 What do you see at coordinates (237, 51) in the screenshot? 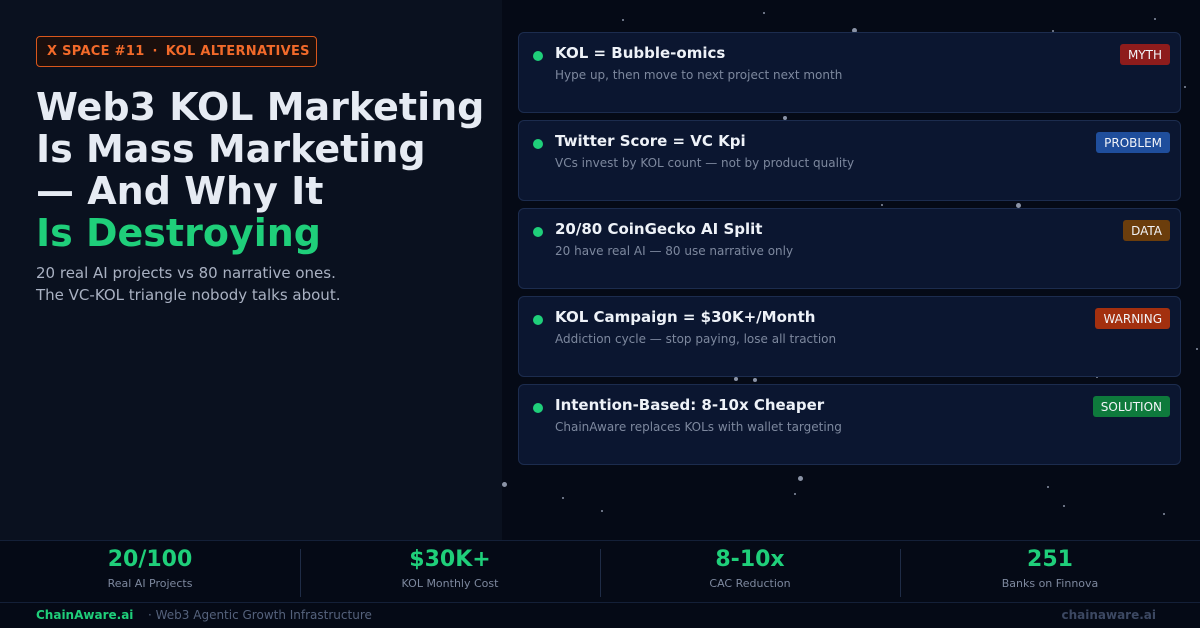
I see `event-tag-right: KOL ALTERNATIVES` at bounding box center [237, 51].